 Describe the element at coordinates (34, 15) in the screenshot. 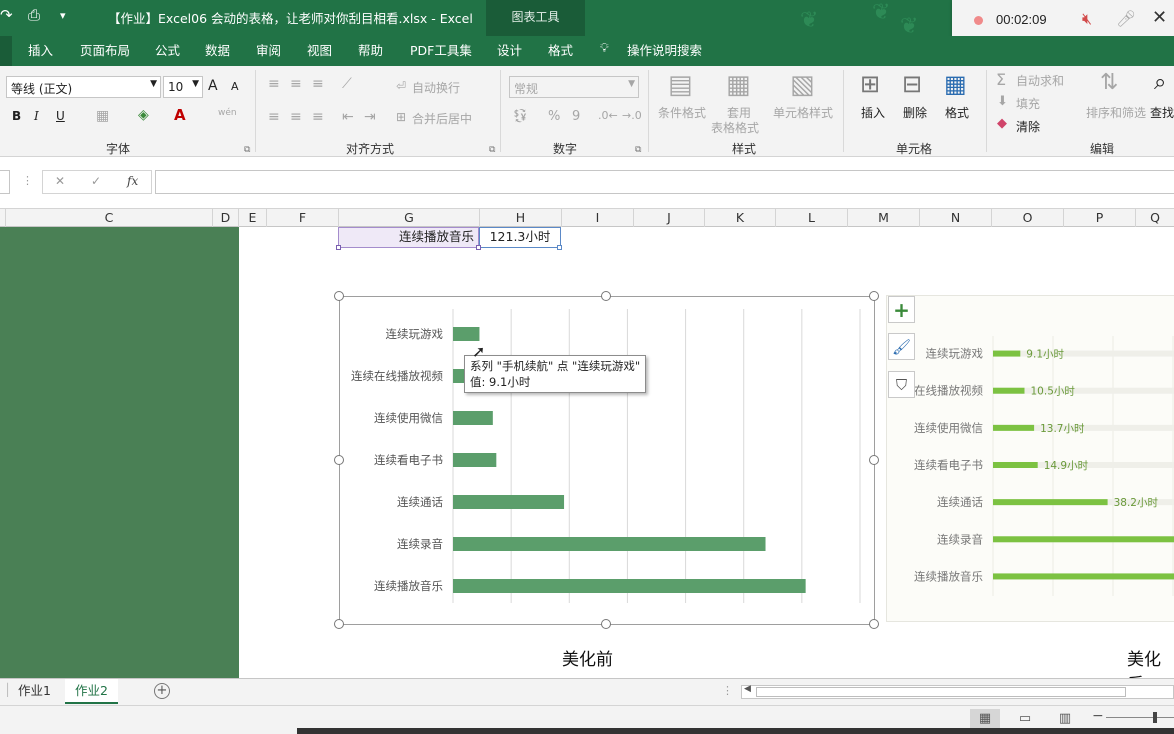

I see `print-preview-icon: ⎙` at that location.